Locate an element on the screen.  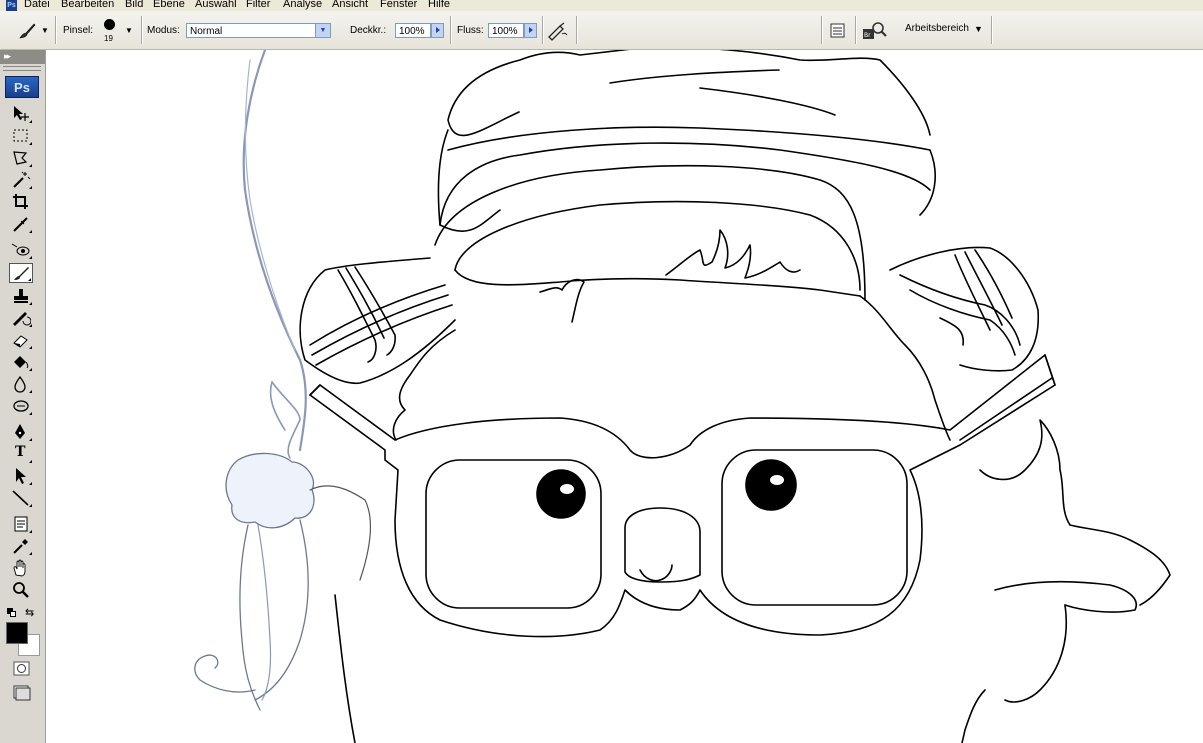
color-swatches is located at coordinates (23, 639).